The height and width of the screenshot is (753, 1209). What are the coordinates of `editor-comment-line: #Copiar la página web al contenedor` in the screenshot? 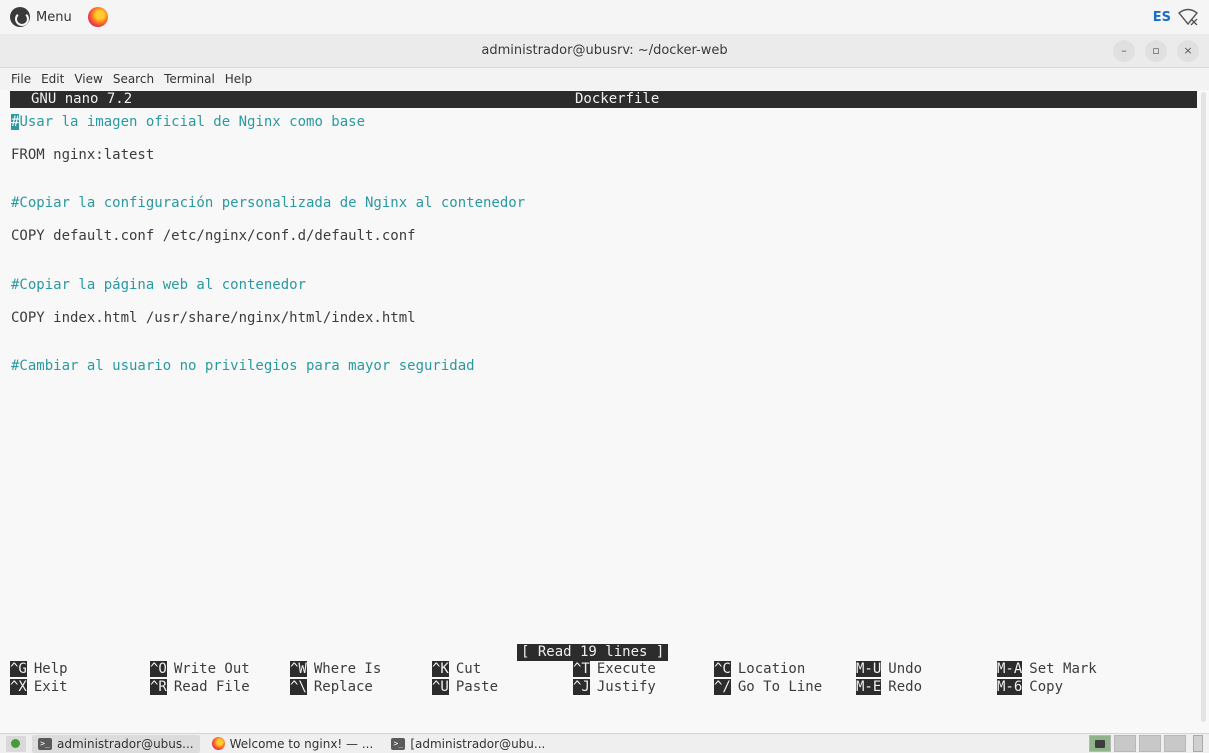 It's located at (603, 288).